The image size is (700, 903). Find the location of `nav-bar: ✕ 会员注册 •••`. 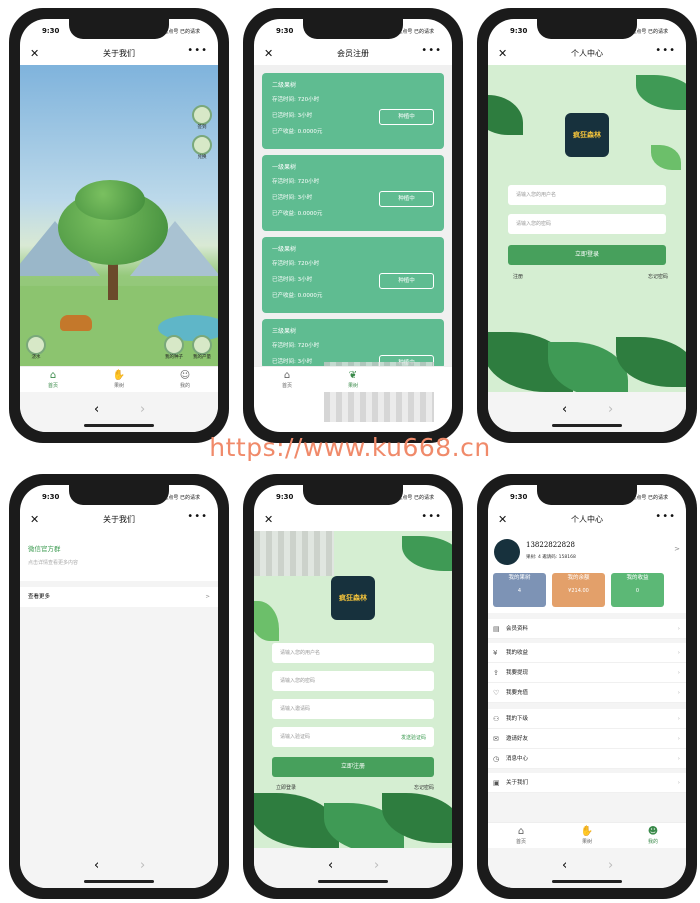

nav-bar: ✕ 会员注册 ••• is located at coordinates (353, 54).